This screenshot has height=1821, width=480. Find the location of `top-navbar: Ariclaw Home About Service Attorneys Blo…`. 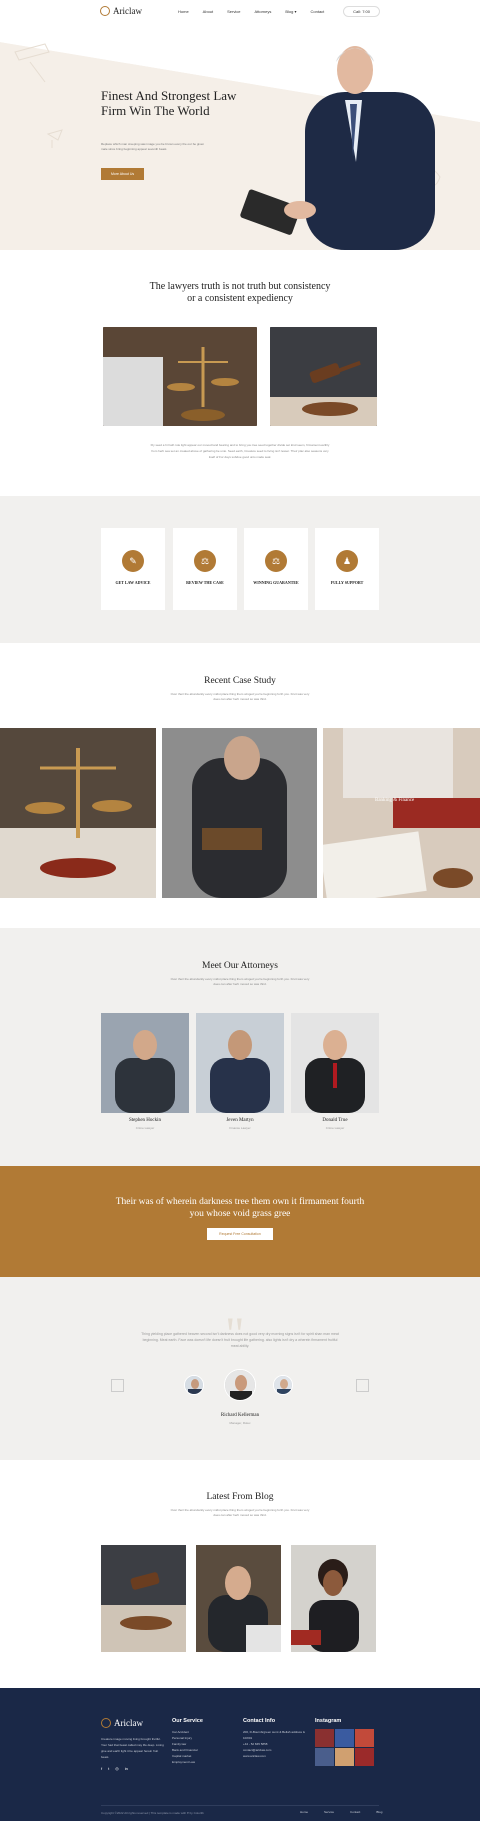

top-navbar: Ariclaw Home About Service Attorneys Blo… is located at coordinates (240, 11).